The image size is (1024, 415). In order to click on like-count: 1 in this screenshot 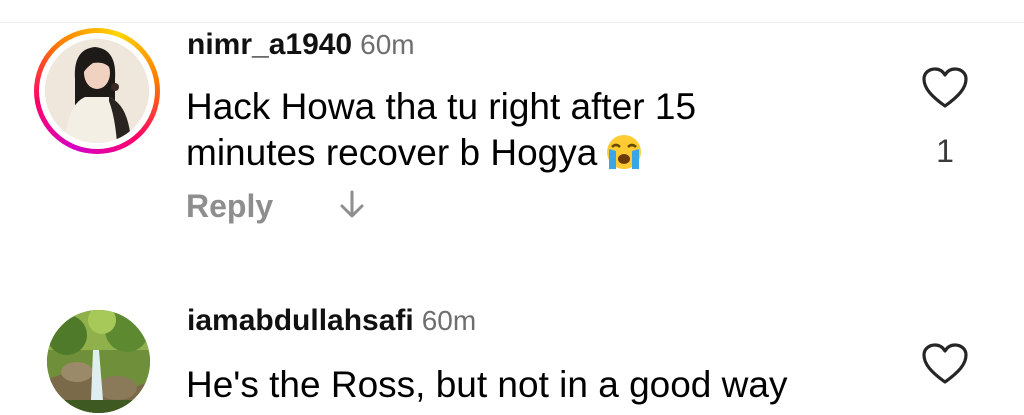, I will do `click(945, 151)`.